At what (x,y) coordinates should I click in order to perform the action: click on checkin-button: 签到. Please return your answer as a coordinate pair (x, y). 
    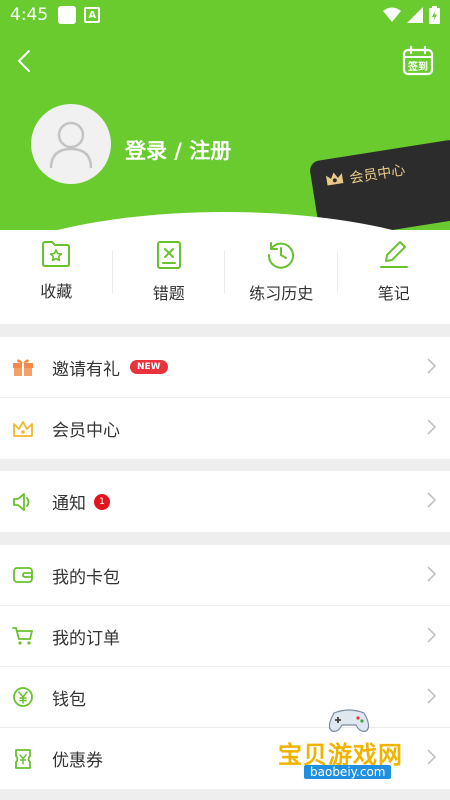
    Looking at the image, I should click on (418, 60).